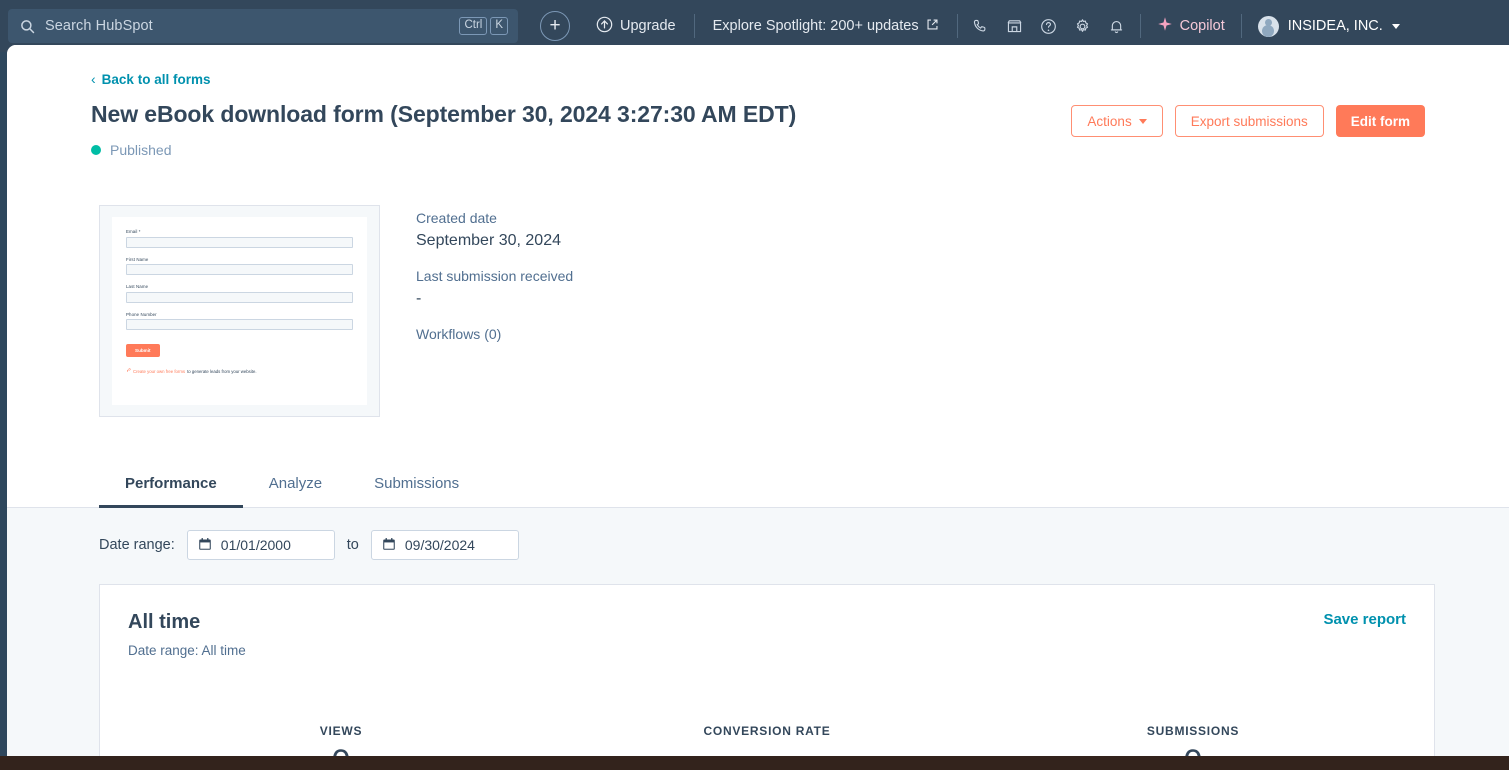 This screenshot has width=1509, height=770. What do you see at coordinates (164, 622) in the screenshot?
I see `report-title: All time` at bounding box center [164, 622].